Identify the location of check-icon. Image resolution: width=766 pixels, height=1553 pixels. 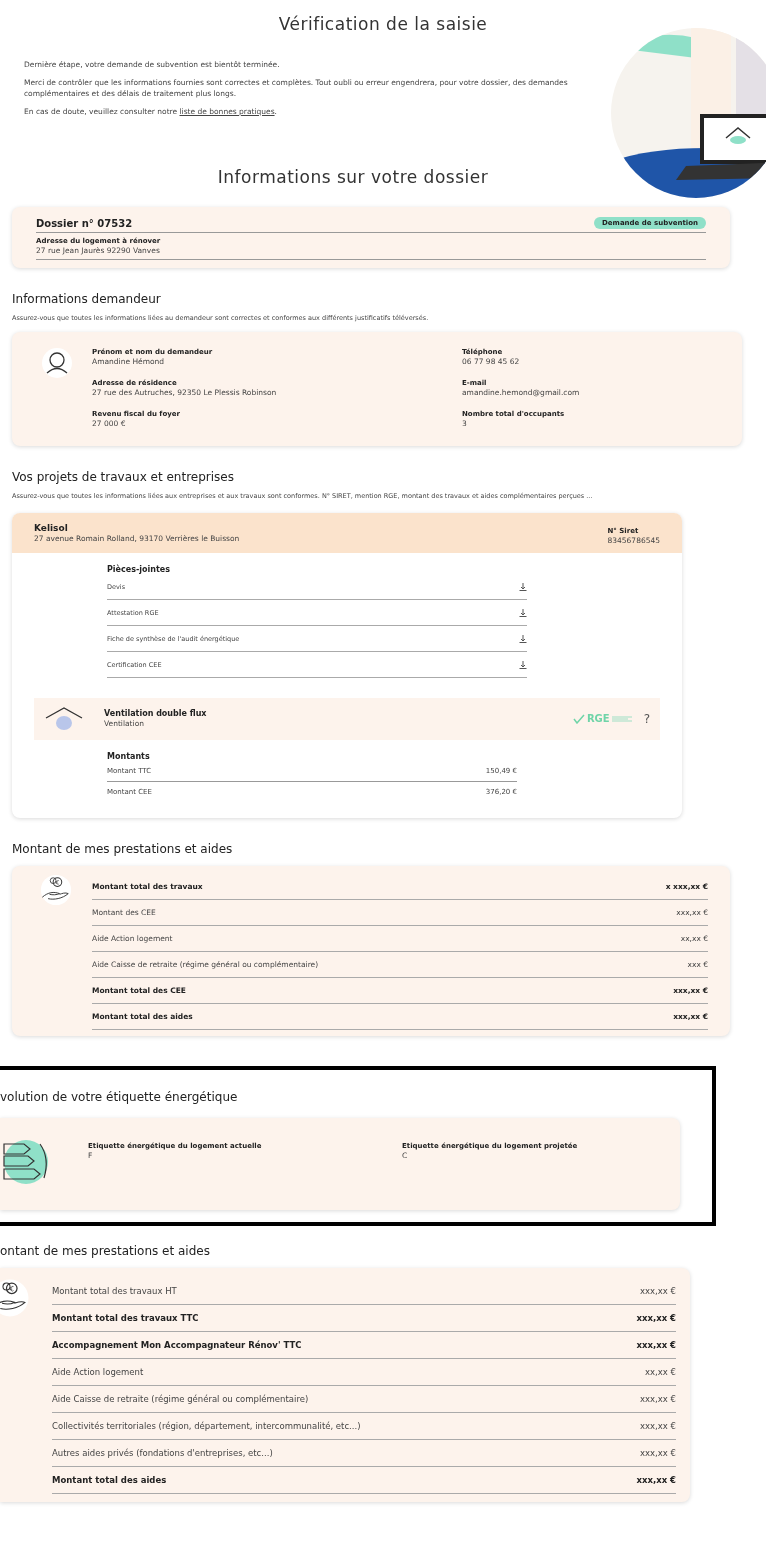
(578, 718).